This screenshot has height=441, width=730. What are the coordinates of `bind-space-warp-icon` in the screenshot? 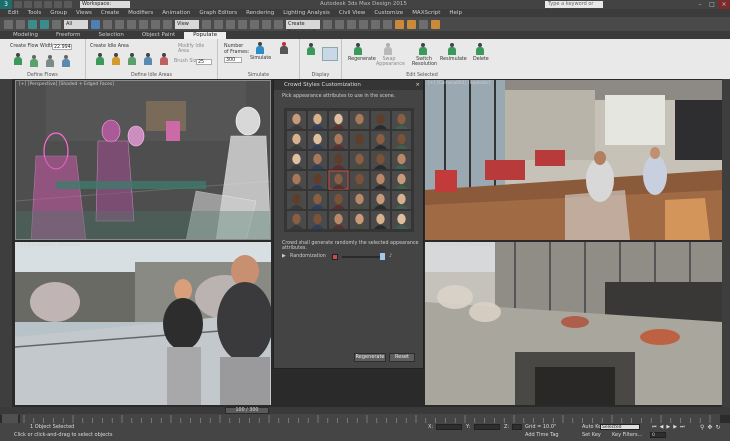 It's located at (56, 24).